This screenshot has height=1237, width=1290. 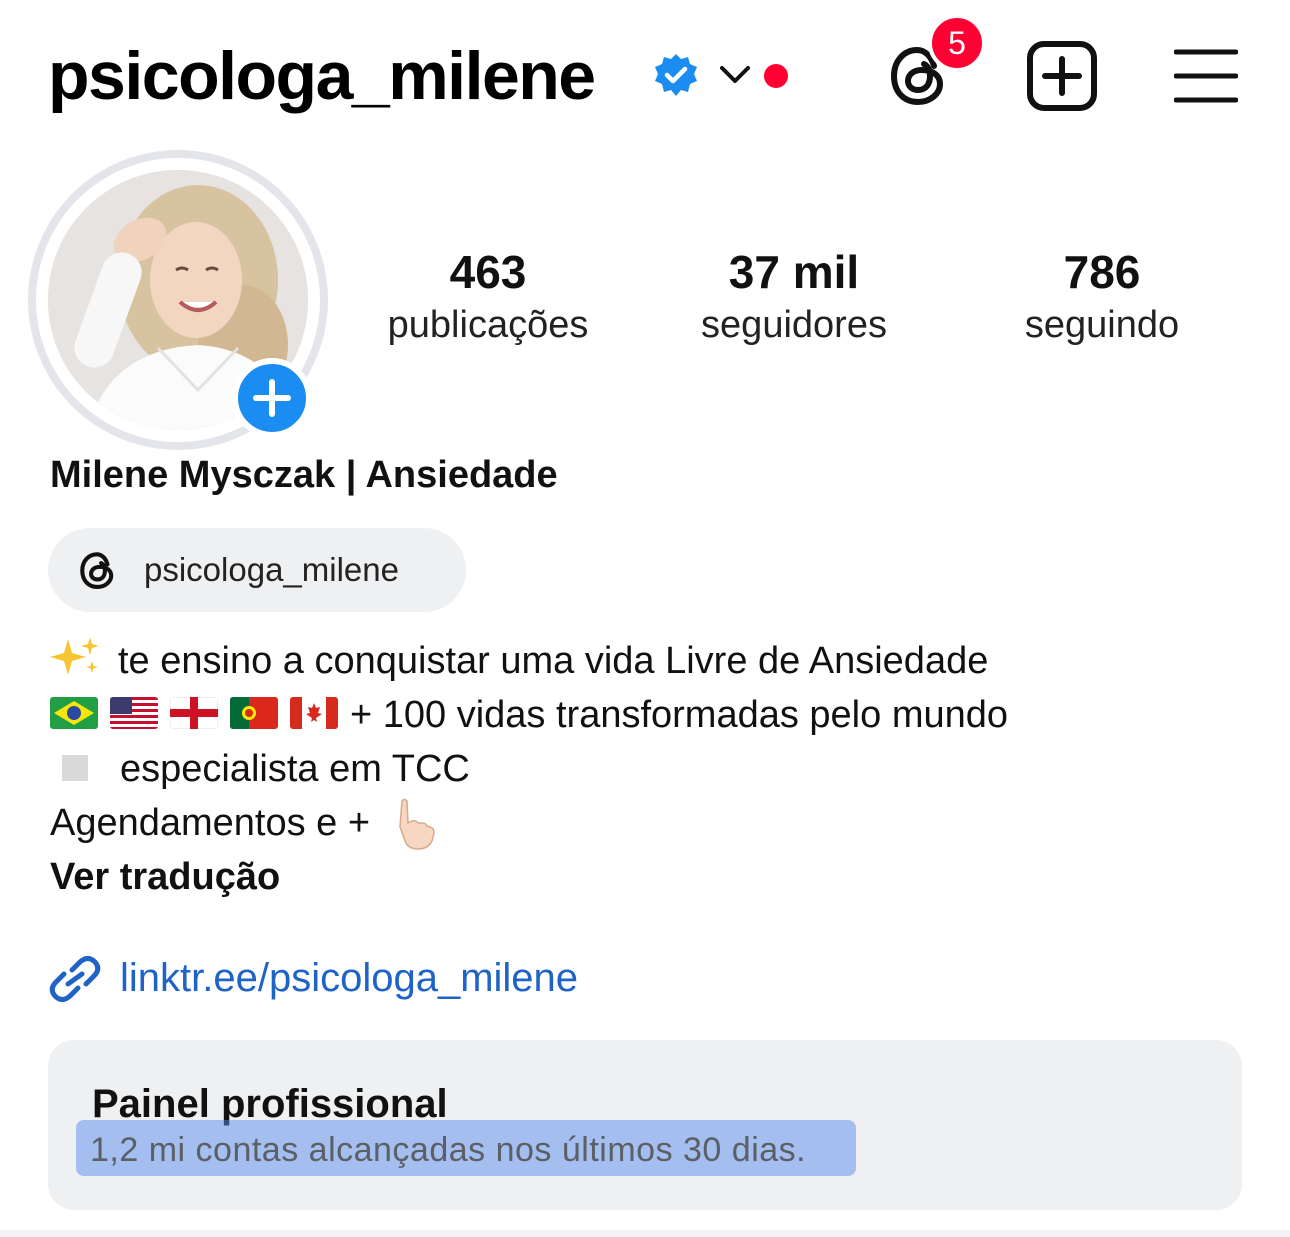 I want to click on menu-icon, so click(x=1206, y=76).